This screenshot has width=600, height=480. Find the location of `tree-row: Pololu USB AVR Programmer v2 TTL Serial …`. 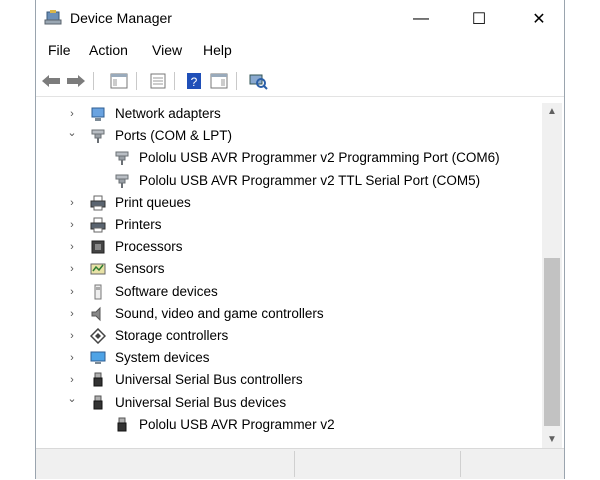

tree-row: Pololu USB AVR Programmer v2 TTL Serial … is located at coordinates (289, 181).